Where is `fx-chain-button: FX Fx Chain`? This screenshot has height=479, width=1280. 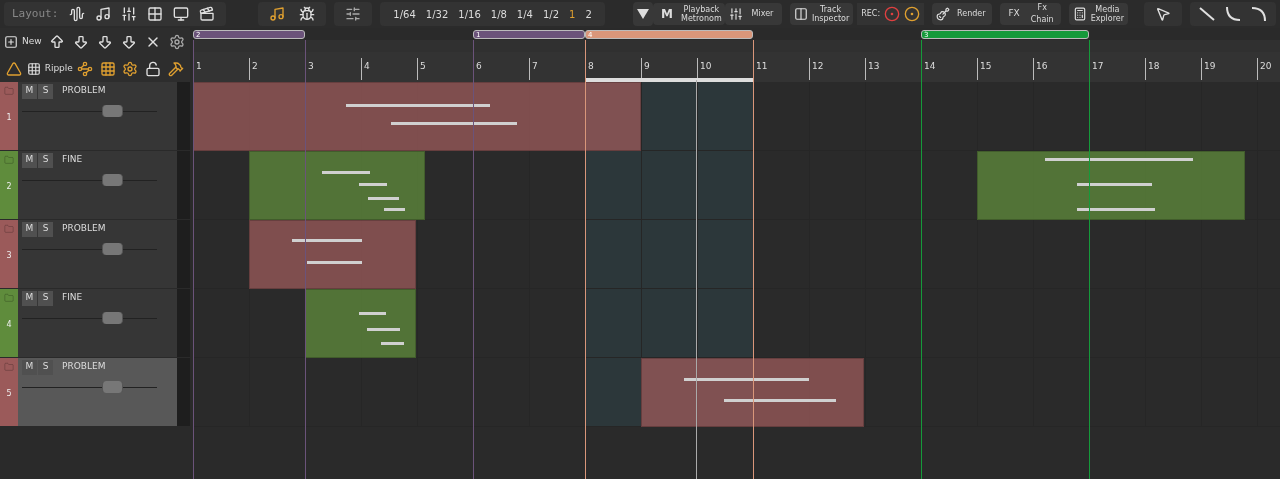
fx-chain-button: FX Fx Chain is located at coordinates (1030, 14).